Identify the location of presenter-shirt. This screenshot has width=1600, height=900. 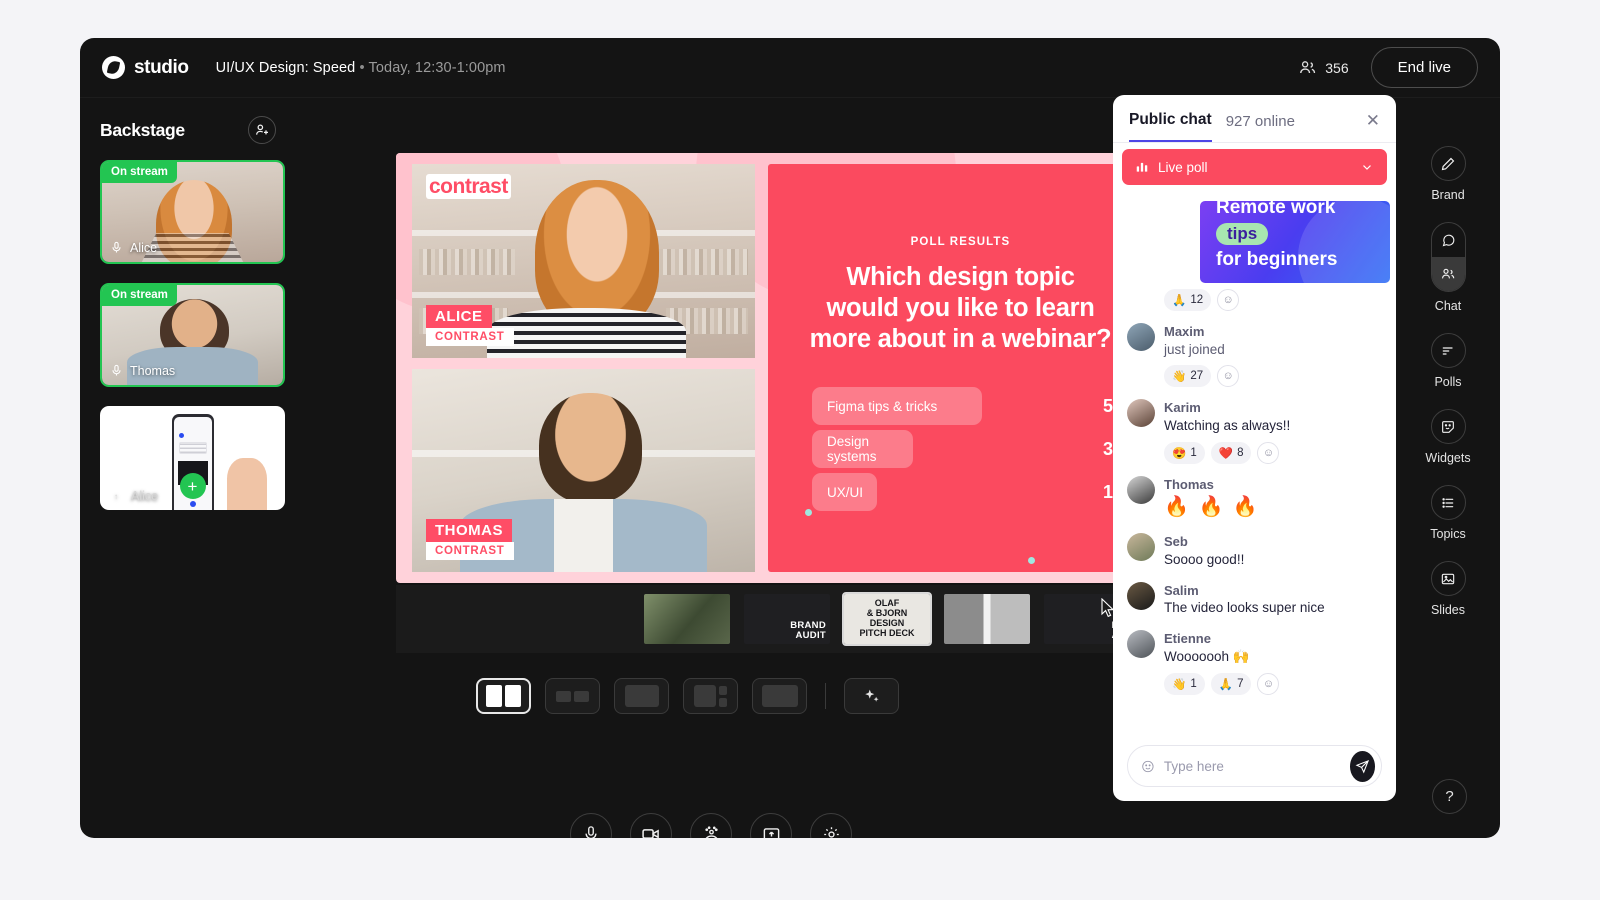
(587, 332).